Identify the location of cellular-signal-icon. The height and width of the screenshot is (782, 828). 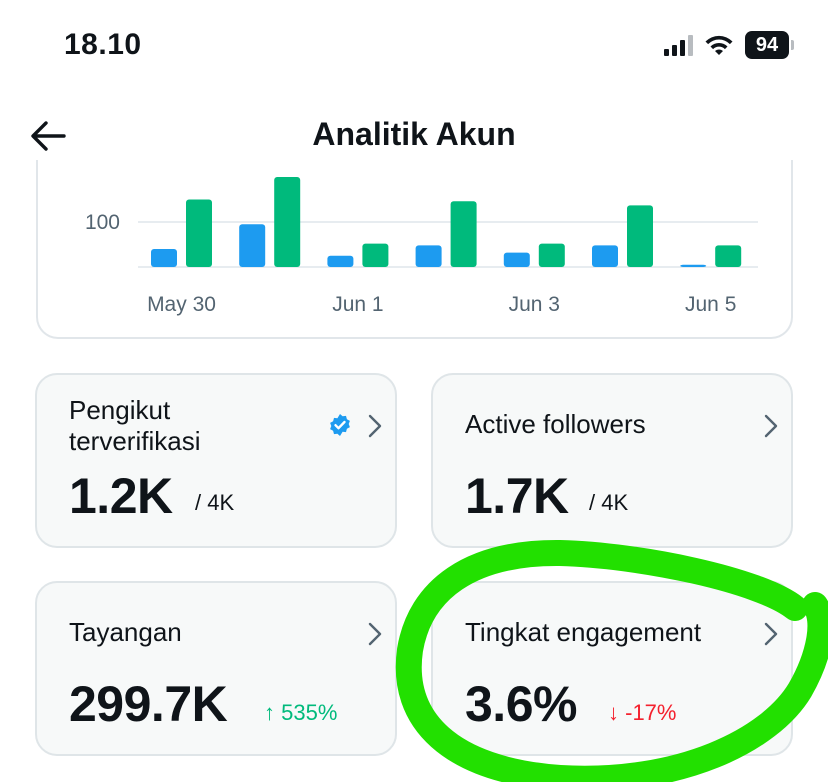
(678, 45).